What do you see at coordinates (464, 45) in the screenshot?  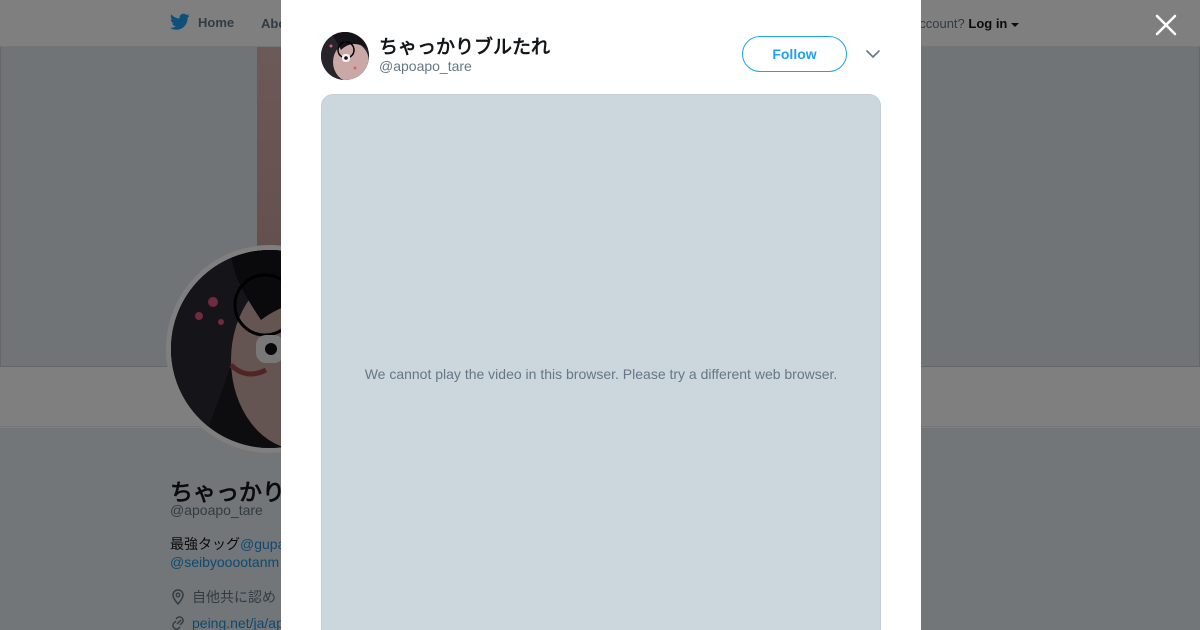 I see `author-name: ちゃっかりブルたれ` at bounding box center [464, 45].